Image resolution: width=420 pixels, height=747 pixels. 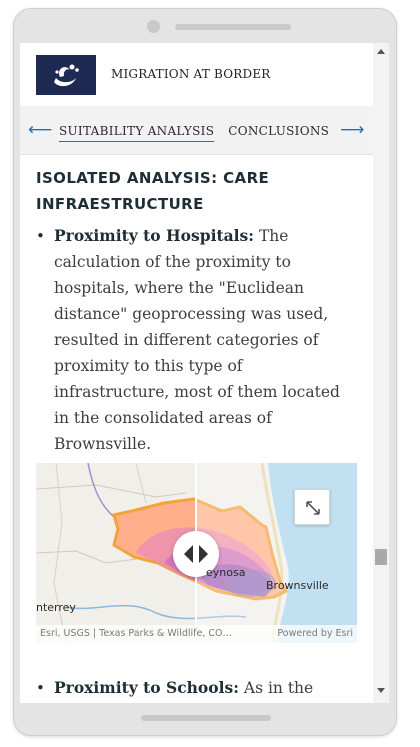 I want to click on bird-leaf-logo, so click(x=66, y=75).